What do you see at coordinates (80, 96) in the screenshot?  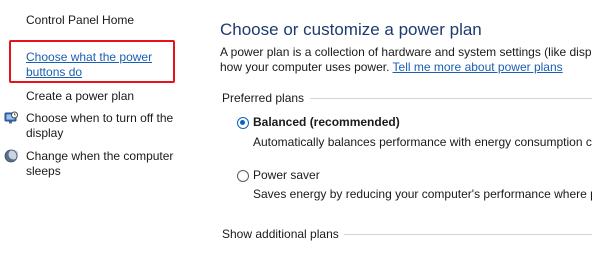 I see `sidebar-item-create-plan: Create a power plan` at bounding box center [80, 96].